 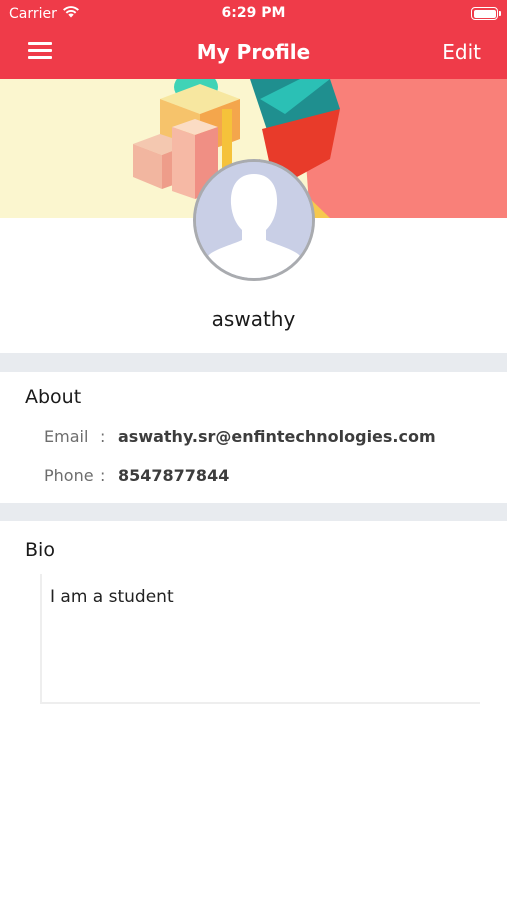 I want to click on phone-row: Phone : 8547877844, so click(x=136, y=475).